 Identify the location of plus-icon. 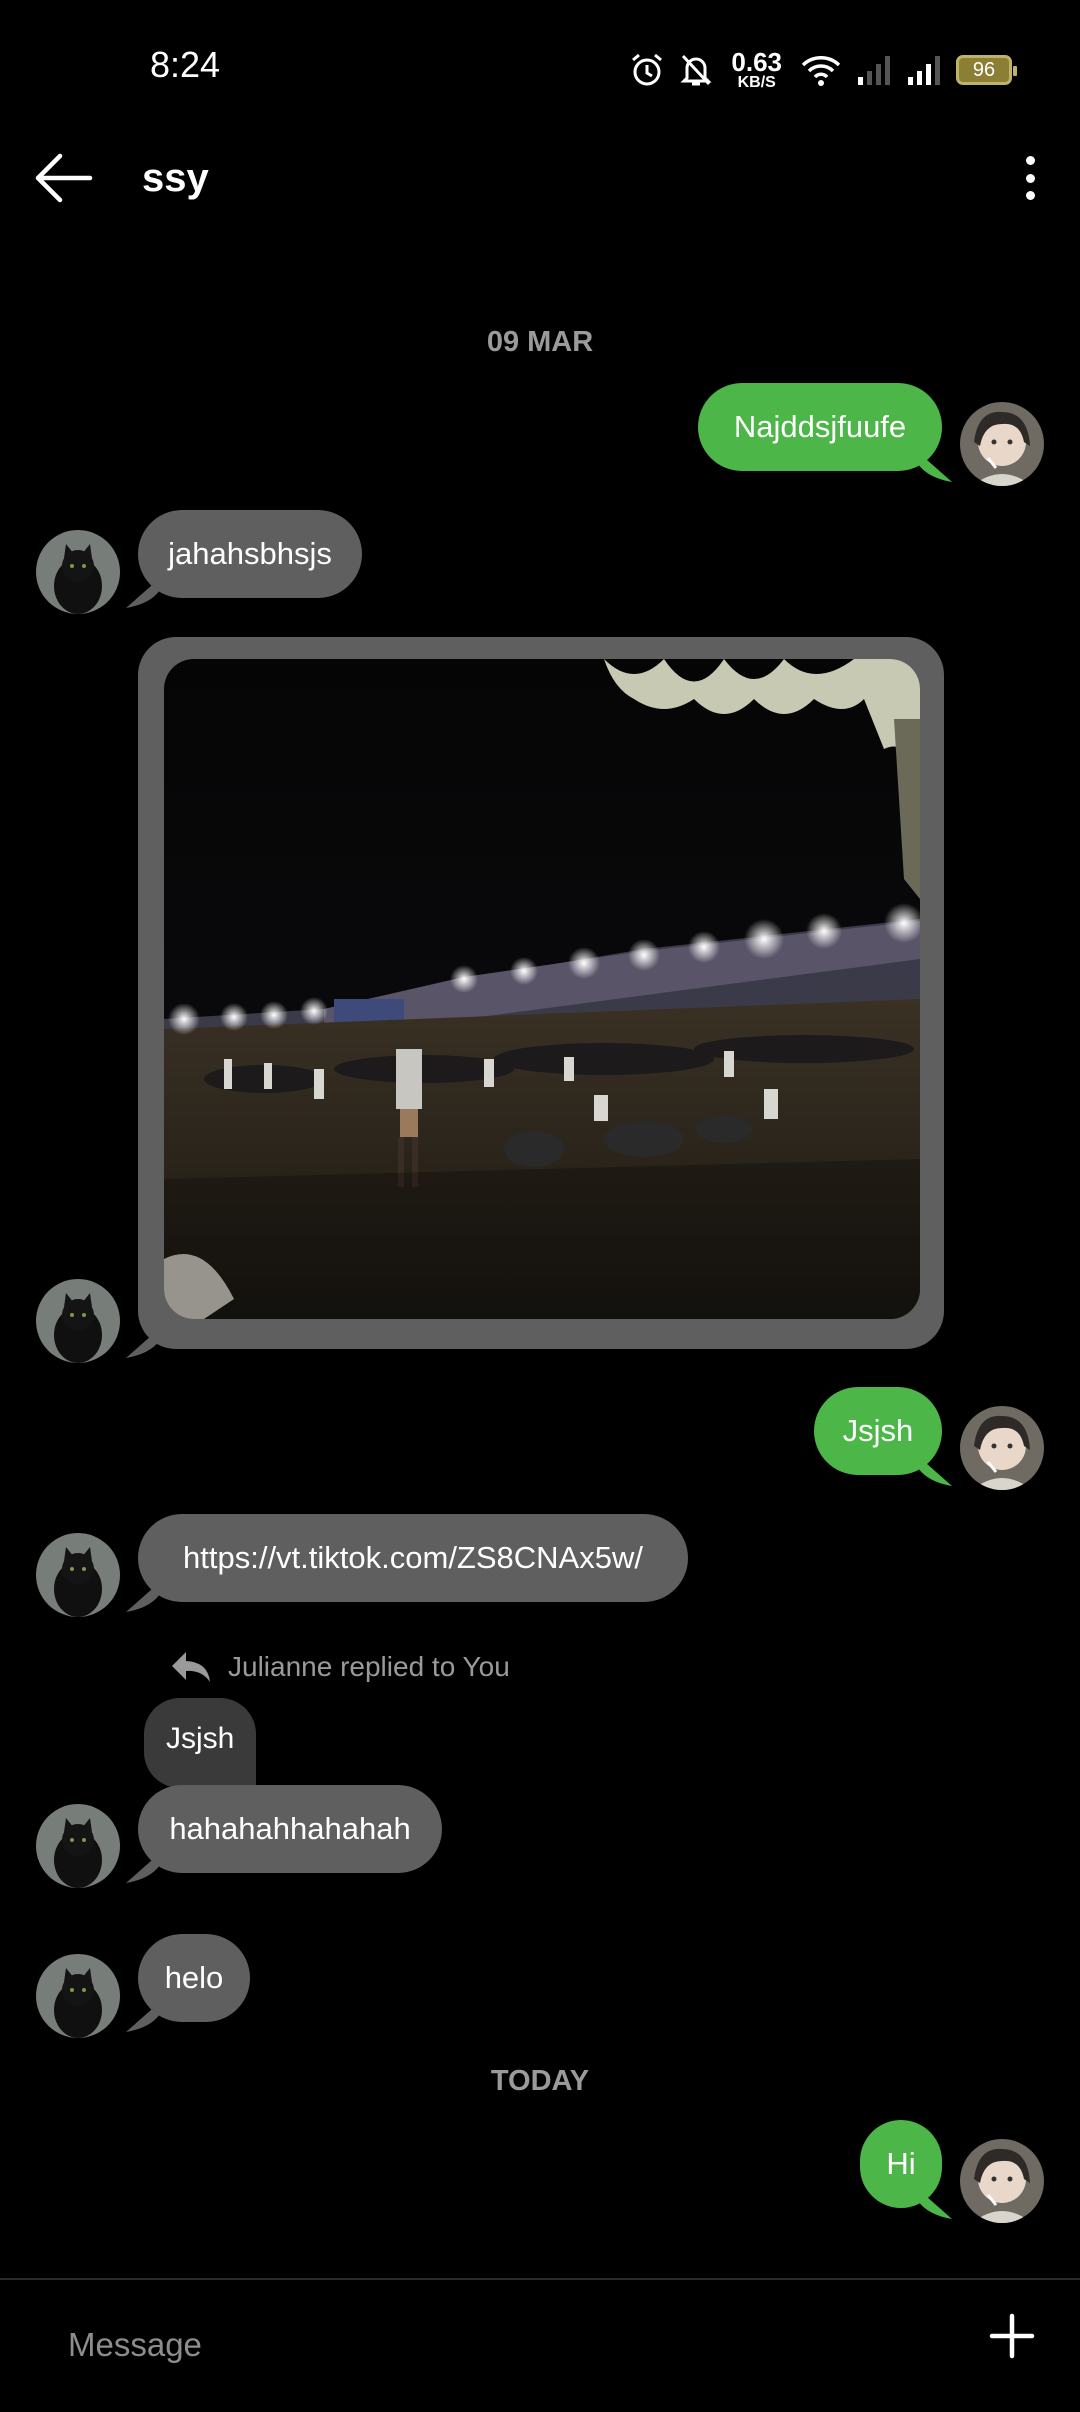
(1012, 2336).